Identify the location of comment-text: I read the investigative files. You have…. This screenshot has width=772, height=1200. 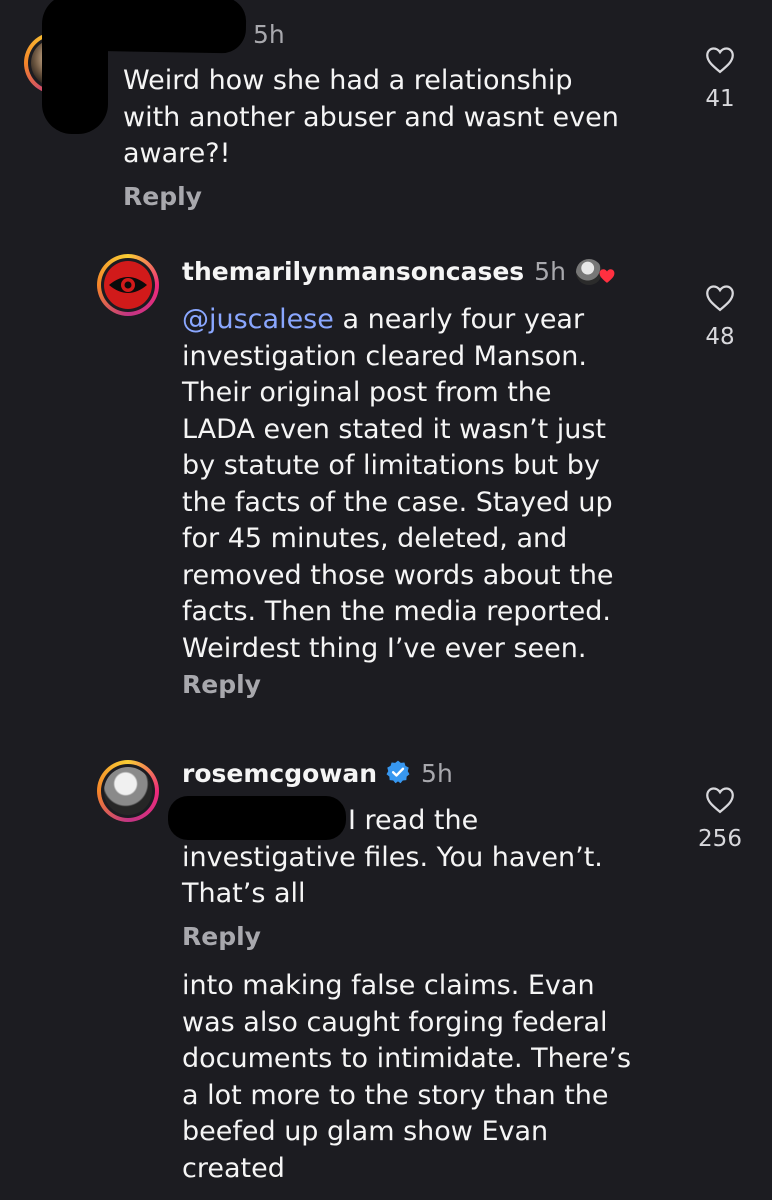
(392, 857).